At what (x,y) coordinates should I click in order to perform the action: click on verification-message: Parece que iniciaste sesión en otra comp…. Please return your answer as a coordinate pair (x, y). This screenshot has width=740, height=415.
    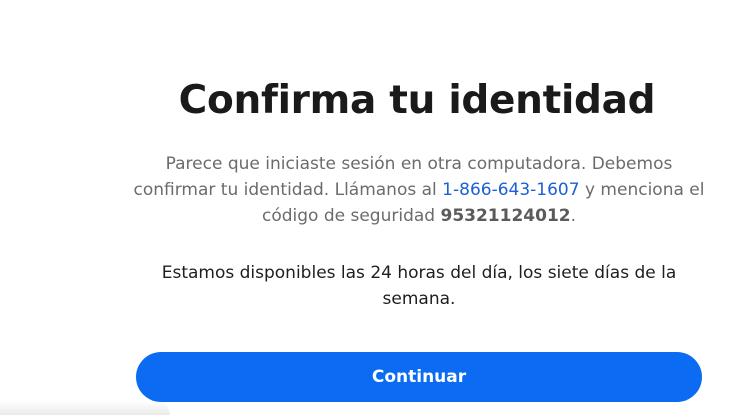
    Looking at the image, I should click on (419, 190).